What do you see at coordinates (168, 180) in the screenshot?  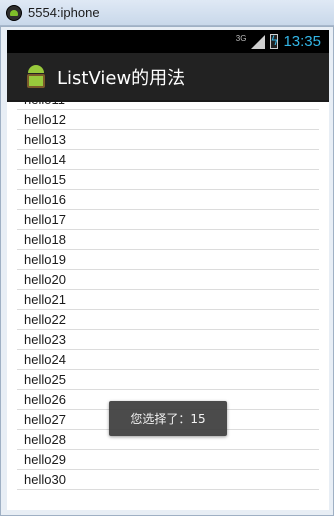 I see `list-item: hello15` at bounding box center [168, 180].